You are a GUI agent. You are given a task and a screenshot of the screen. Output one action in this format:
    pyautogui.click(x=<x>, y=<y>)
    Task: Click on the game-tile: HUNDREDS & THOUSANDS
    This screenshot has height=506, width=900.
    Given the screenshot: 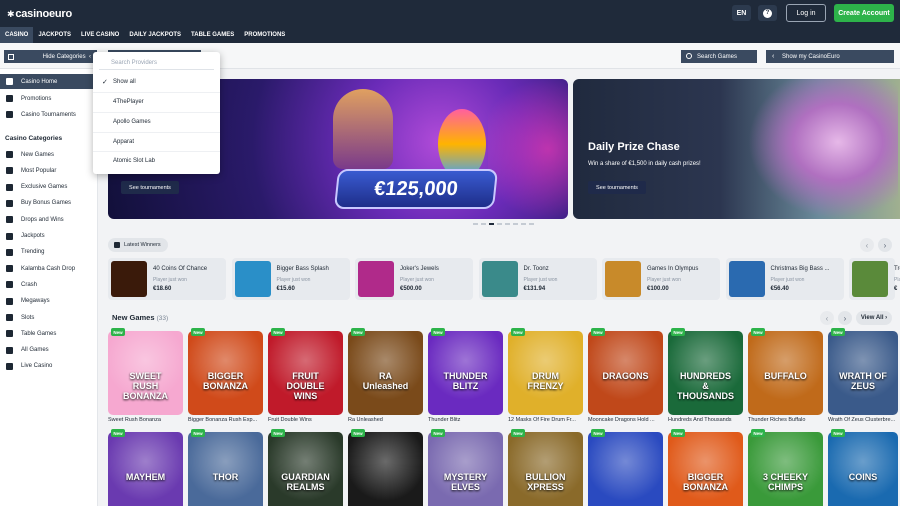 What is the action you would take?
    pyautogui.click(x=705, y=373)
    